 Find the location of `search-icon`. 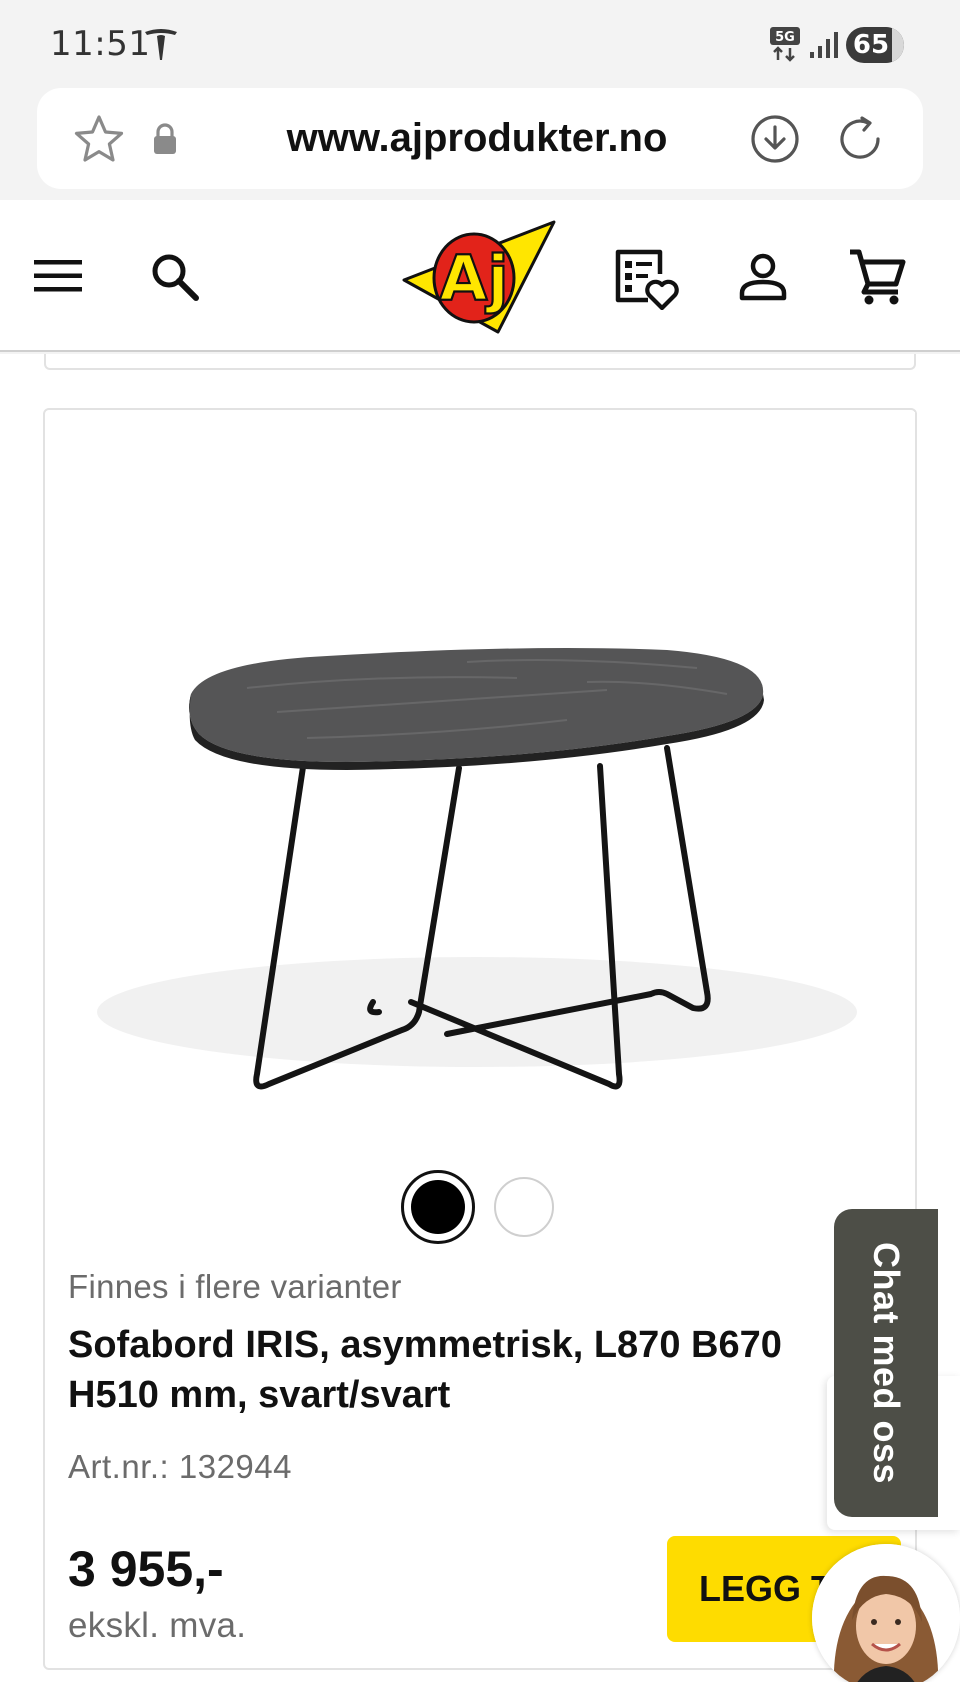

search-icon is located at coordinates (175, 277).